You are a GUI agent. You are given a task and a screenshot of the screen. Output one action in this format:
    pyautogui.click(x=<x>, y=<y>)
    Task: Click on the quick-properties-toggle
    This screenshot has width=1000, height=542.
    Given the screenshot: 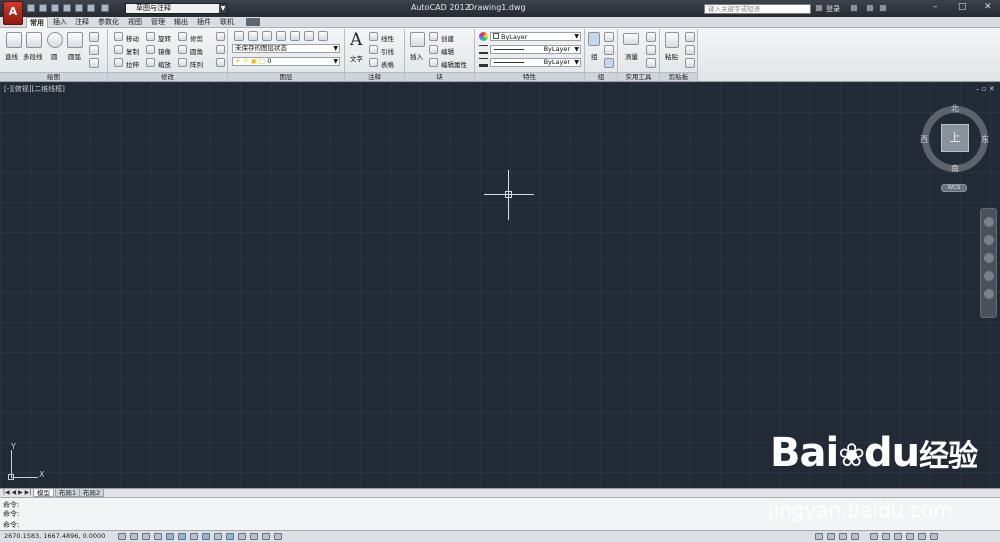 What is the action you would take?
    pyautogui.click(x=266, y=536)
    